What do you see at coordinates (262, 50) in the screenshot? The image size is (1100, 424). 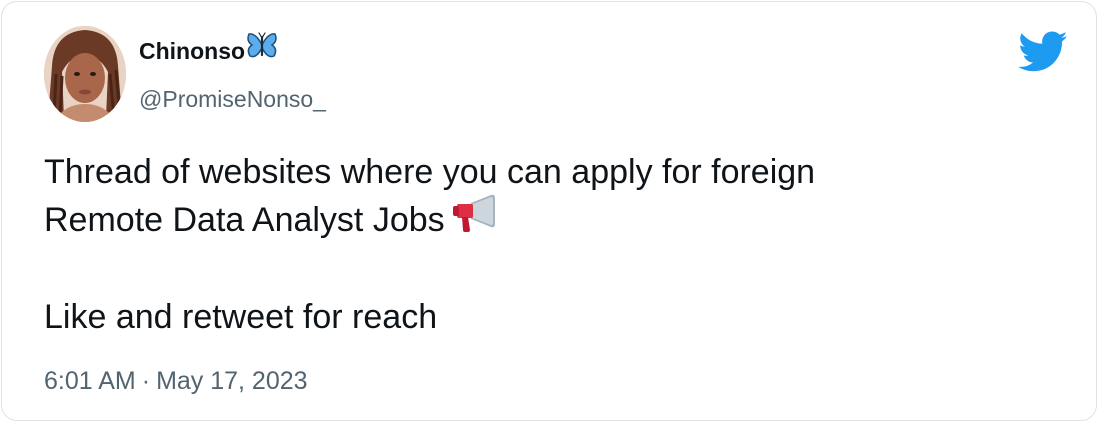 I see `butterfly-icon` at bounding box center [262, 50].